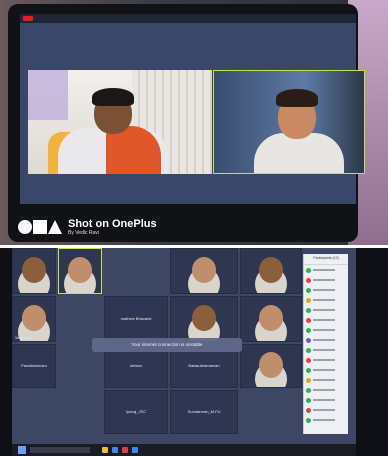 This screenshot has width=388, height=456. I want to click on camera-watermark: Shot on OnePlus By Vedic Ravi, so click(87, 227).